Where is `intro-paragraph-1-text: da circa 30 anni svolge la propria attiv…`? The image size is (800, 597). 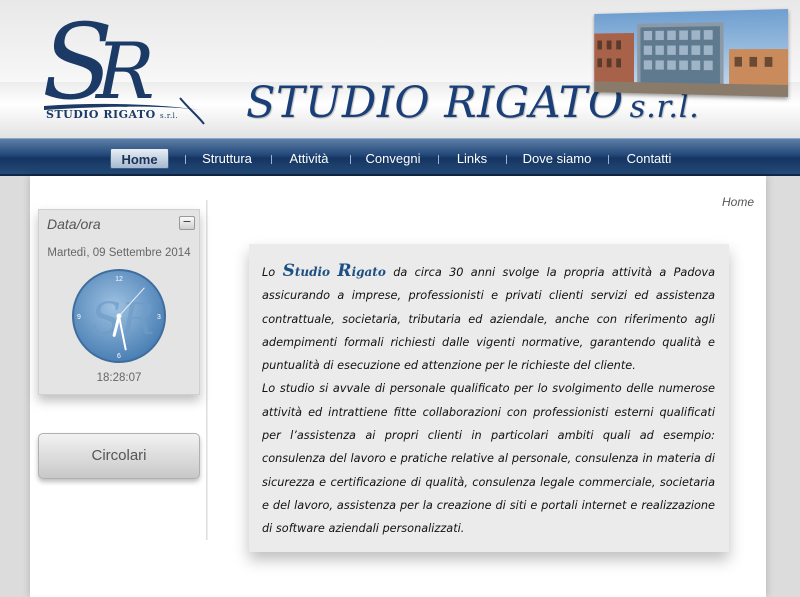
intro-paragraph-1-text: da circa 30 anni svolge la propria attiv… is located at coordinates (489, 319).